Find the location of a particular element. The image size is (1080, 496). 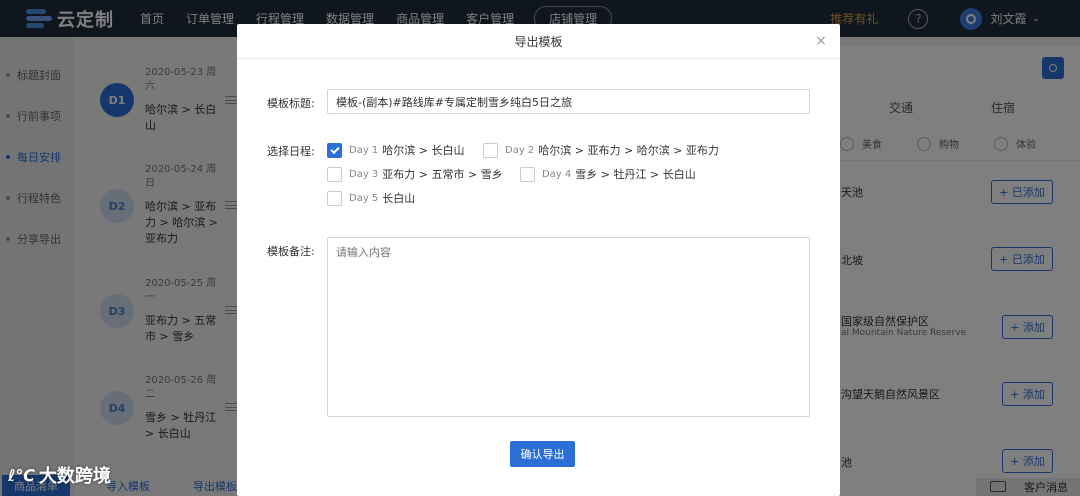

day-checkbox-1: Day 1 哈尔滨 > 长白山 is located at coordinates (396, 150).